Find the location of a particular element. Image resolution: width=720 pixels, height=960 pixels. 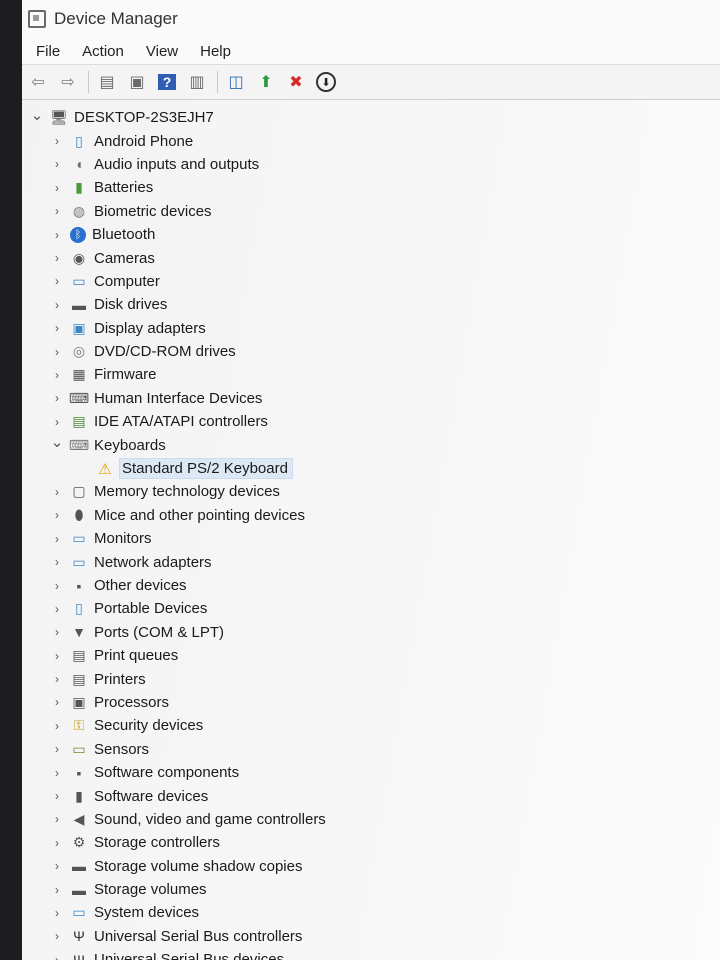

category-label: Network adapters is located at coordinates (153, 562).